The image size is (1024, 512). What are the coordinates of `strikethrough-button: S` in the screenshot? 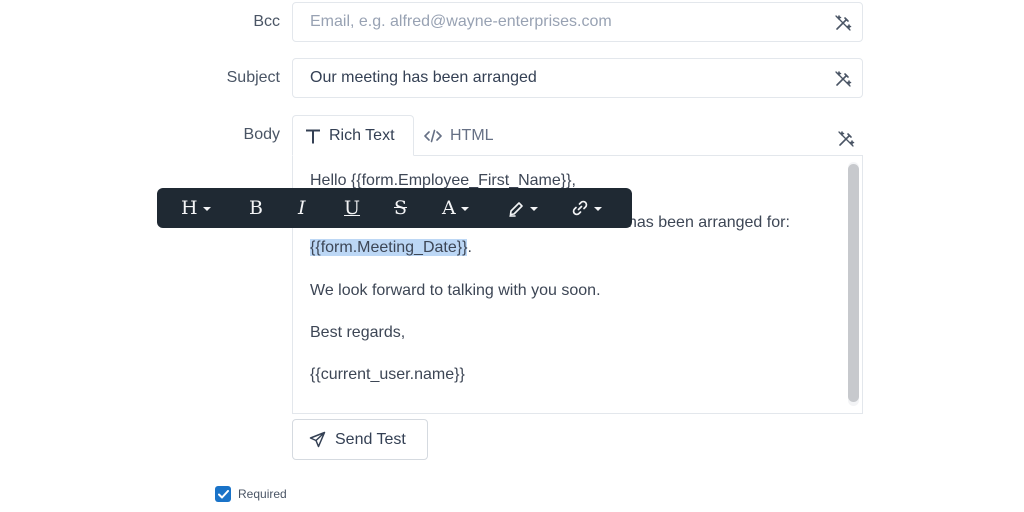 It's located at (400, 208).